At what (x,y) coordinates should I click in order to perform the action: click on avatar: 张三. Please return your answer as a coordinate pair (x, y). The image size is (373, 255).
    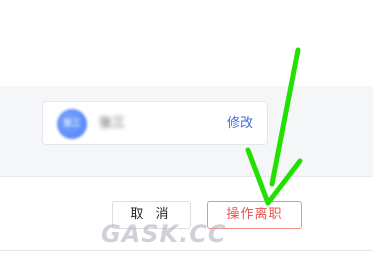
    Looking at the image, I should click on (72, 124).